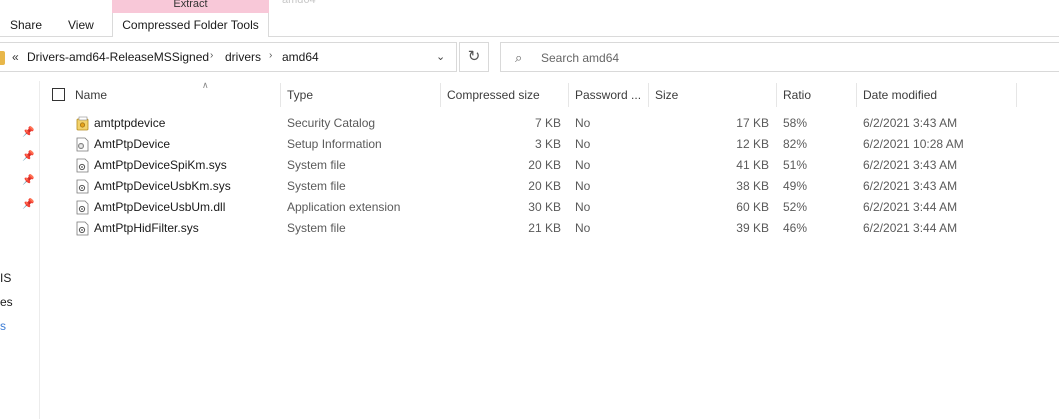 This screenshot has height=419, width=1059. I want to click on refresh-icon: ↻, so click(474, 56).